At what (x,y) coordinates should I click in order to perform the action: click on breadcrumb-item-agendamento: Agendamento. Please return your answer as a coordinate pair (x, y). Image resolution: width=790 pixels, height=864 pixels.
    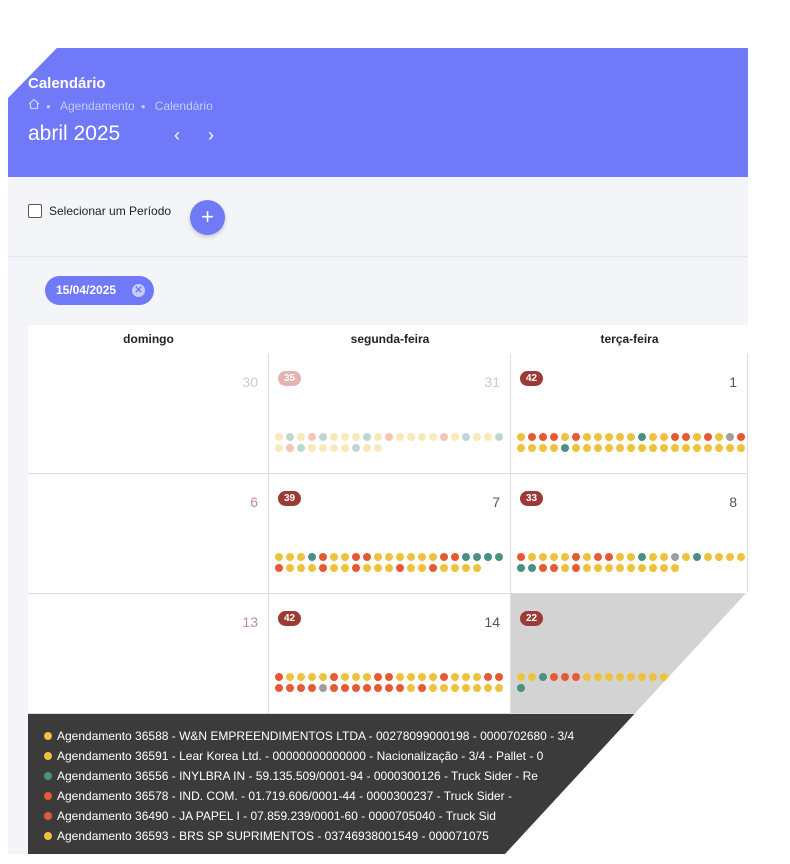
    Looking at the image, I should click on (97, 106).